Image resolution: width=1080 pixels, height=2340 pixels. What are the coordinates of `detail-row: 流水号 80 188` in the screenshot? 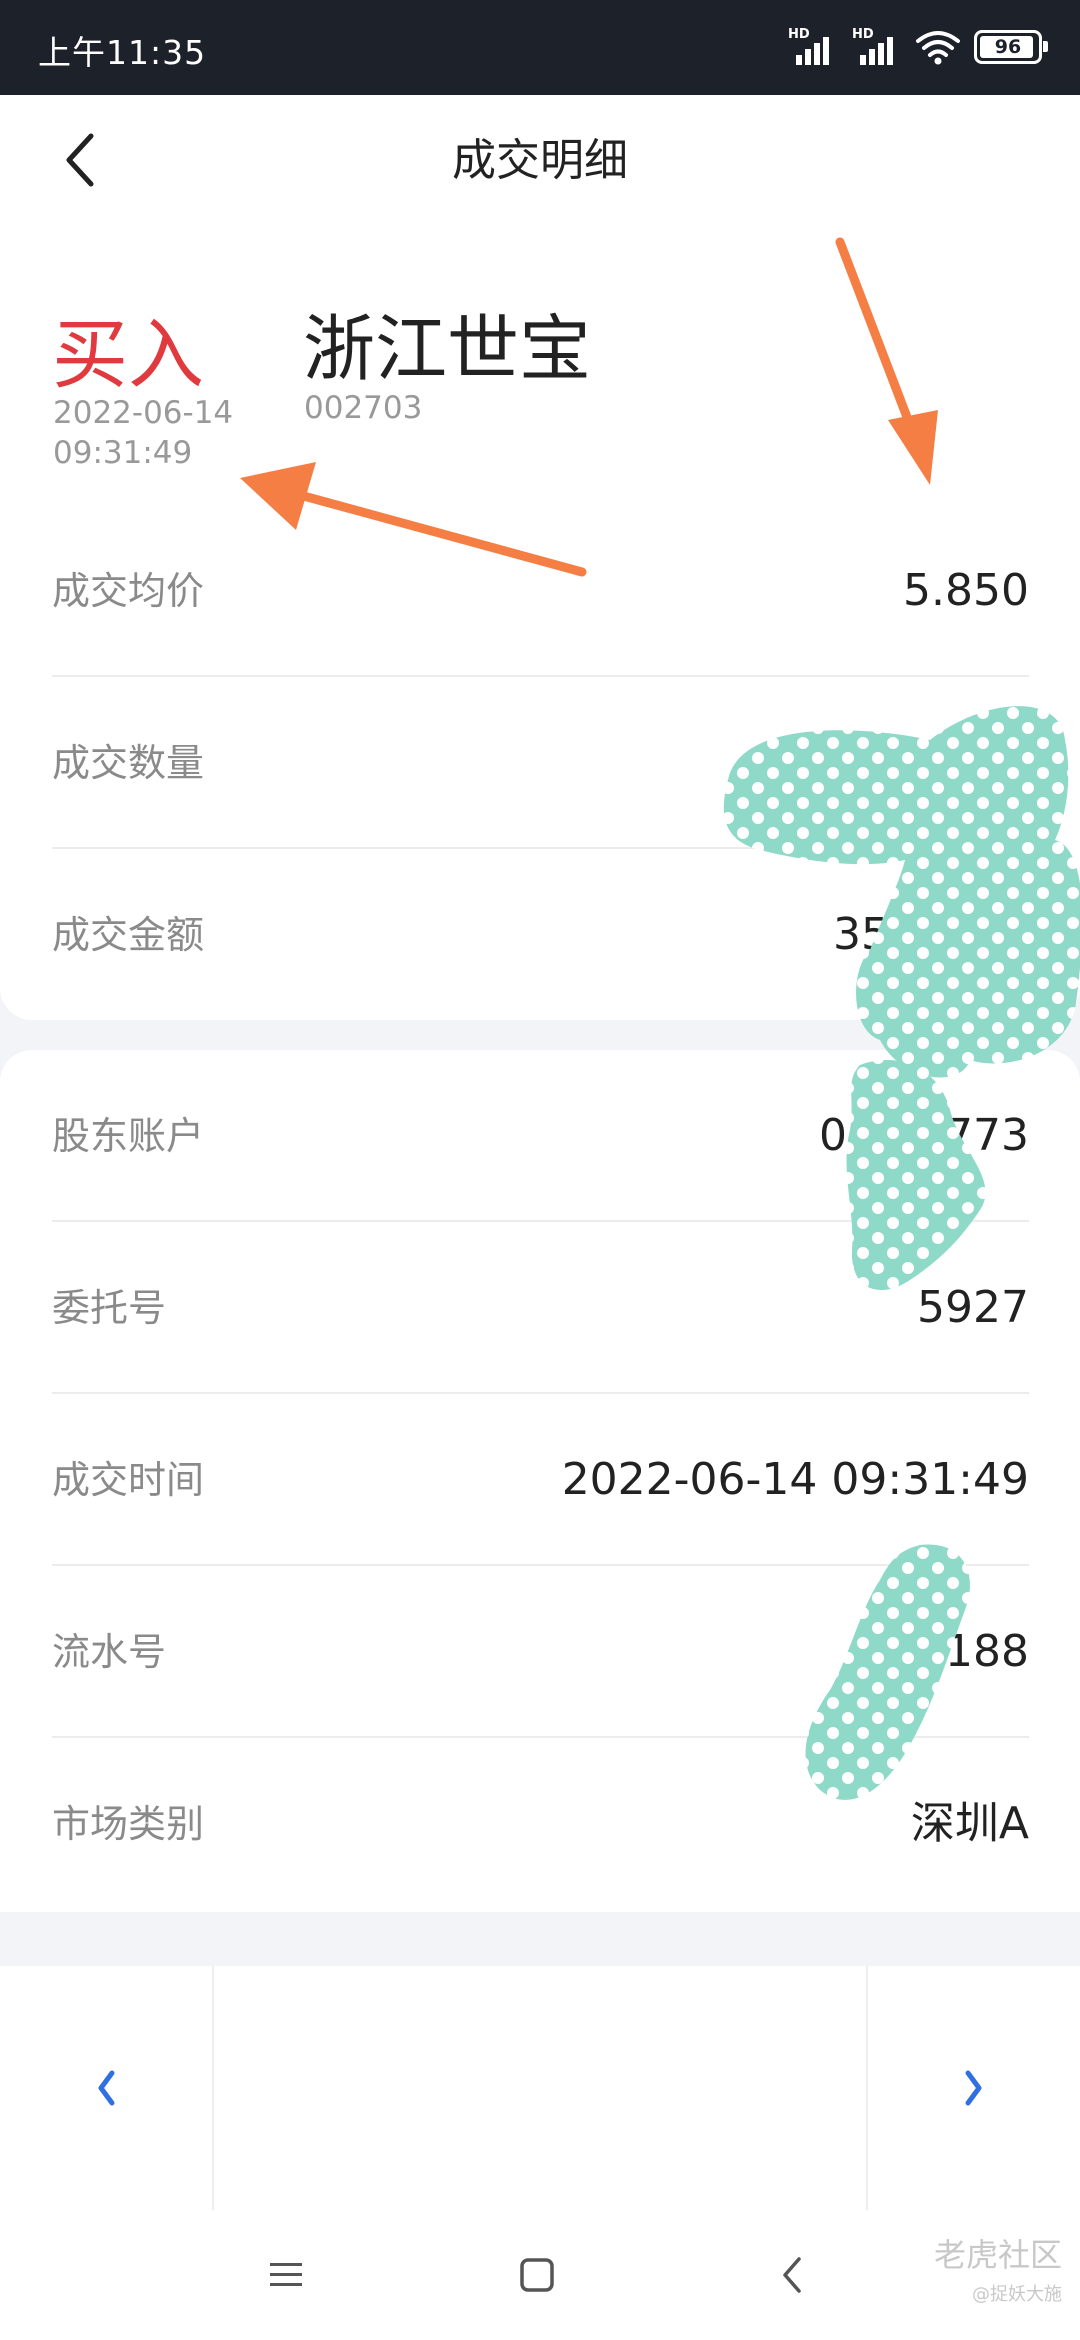 It's located at (540, 1652).